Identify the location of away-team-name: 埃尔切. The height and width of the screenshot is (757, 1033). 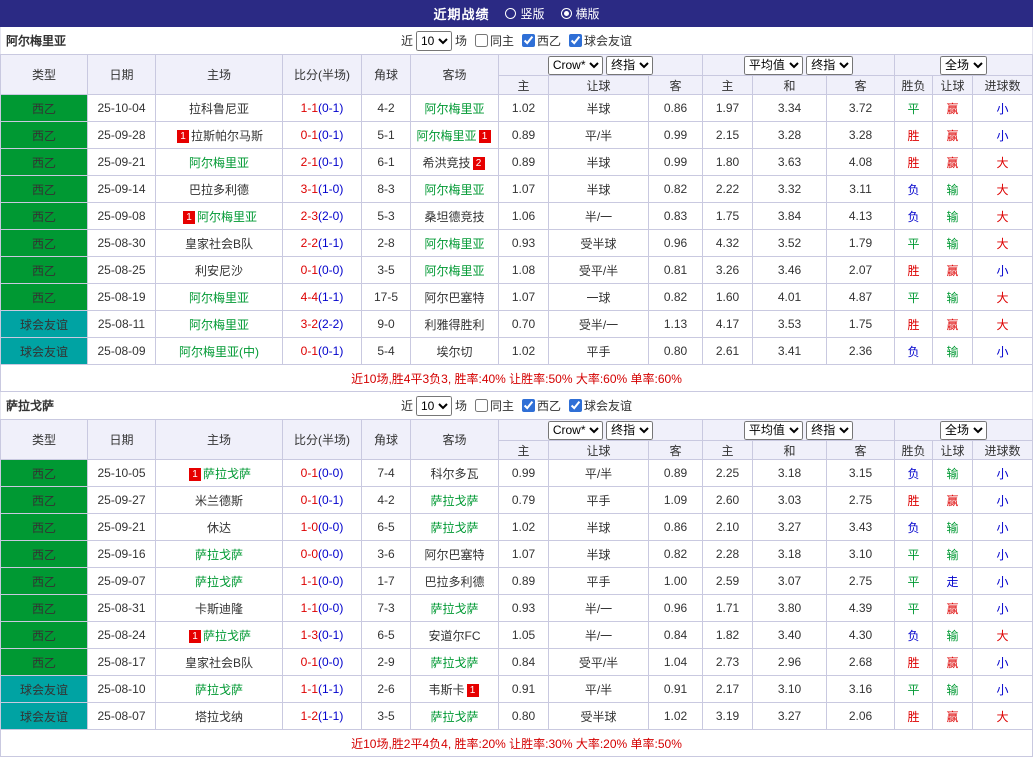
(454, 351).